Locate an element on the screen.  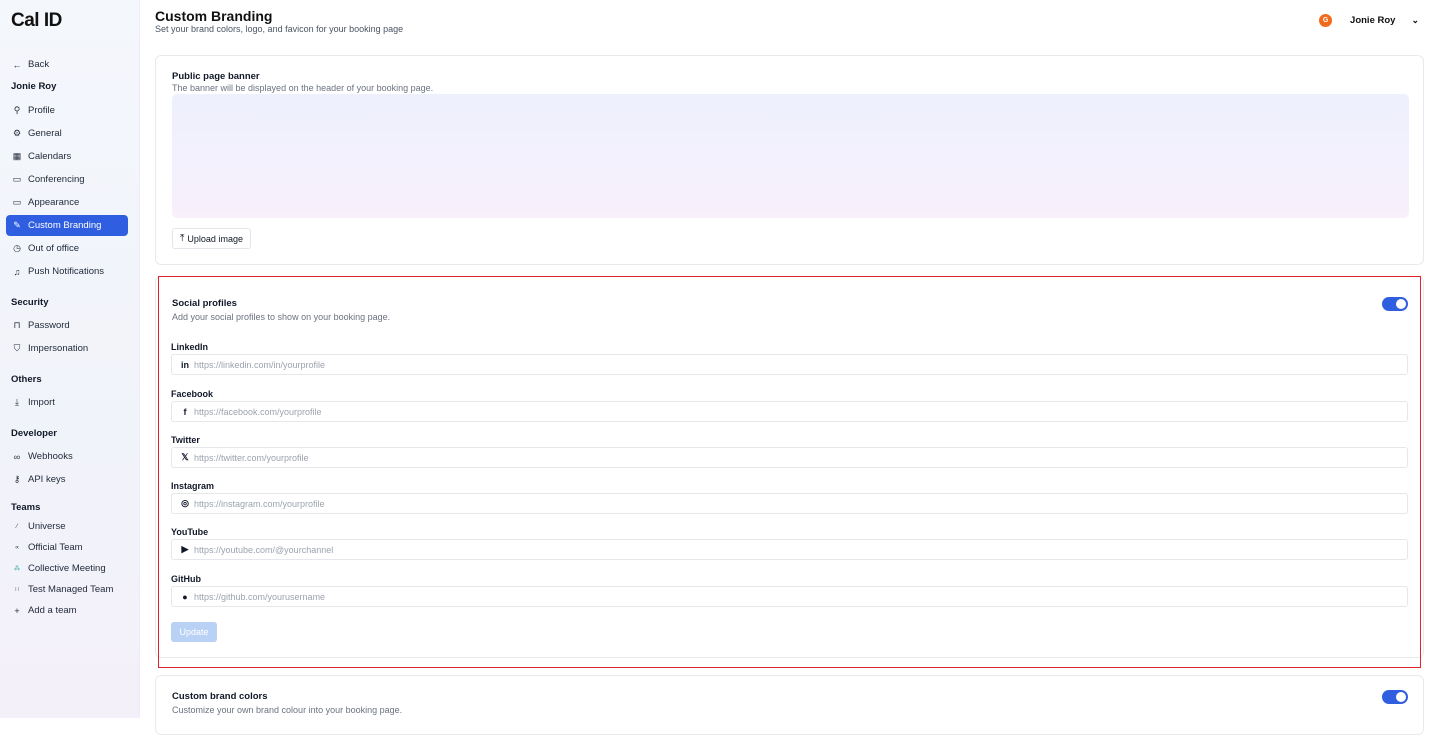
calendar-icon: ▦ is located at coordinates (17, 156).